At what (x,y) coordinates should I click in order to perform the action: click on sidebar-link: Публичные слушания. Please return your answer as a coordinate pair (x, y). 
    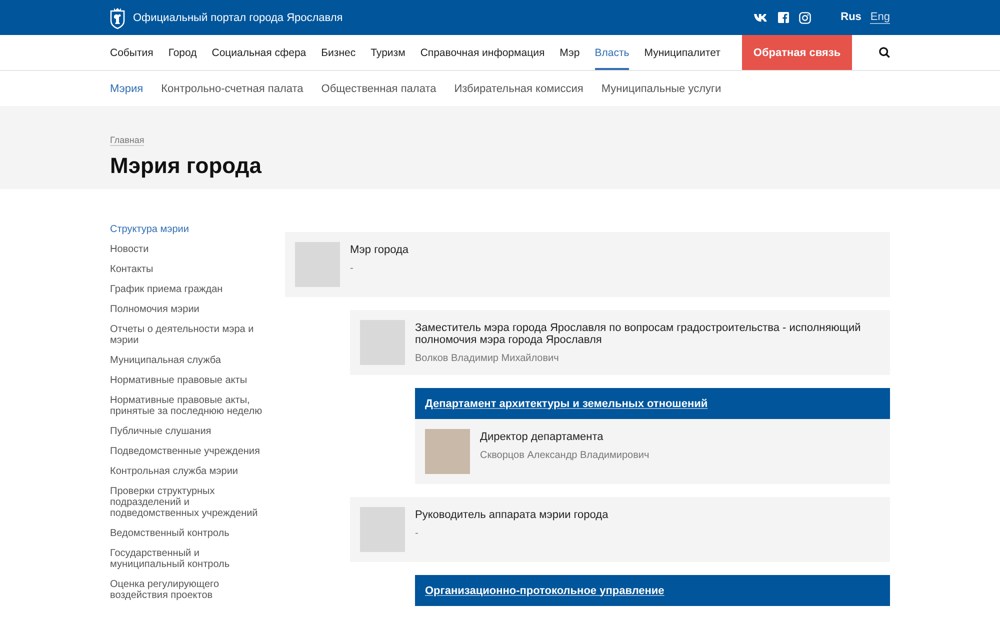
    Looking at the image, I should click on (191, 431).